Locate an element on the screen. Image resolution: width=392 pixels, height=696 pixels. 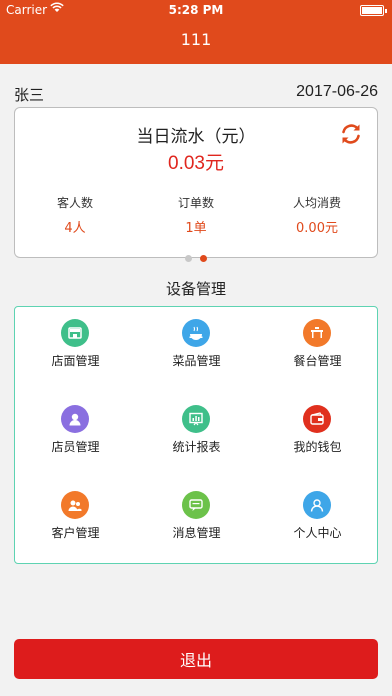
grid-item-customers: 客户管理 is located at coordinates (75, 522).